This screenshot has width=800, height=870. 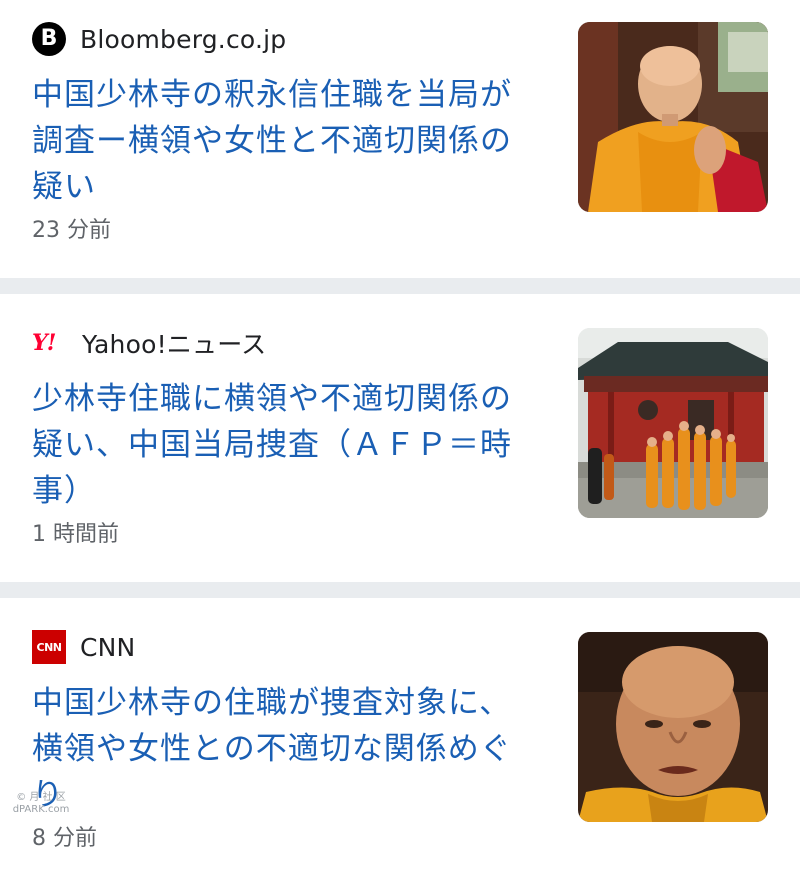 I want to click on cnn-logo-icon: CNN, so click(x=49, y=647).